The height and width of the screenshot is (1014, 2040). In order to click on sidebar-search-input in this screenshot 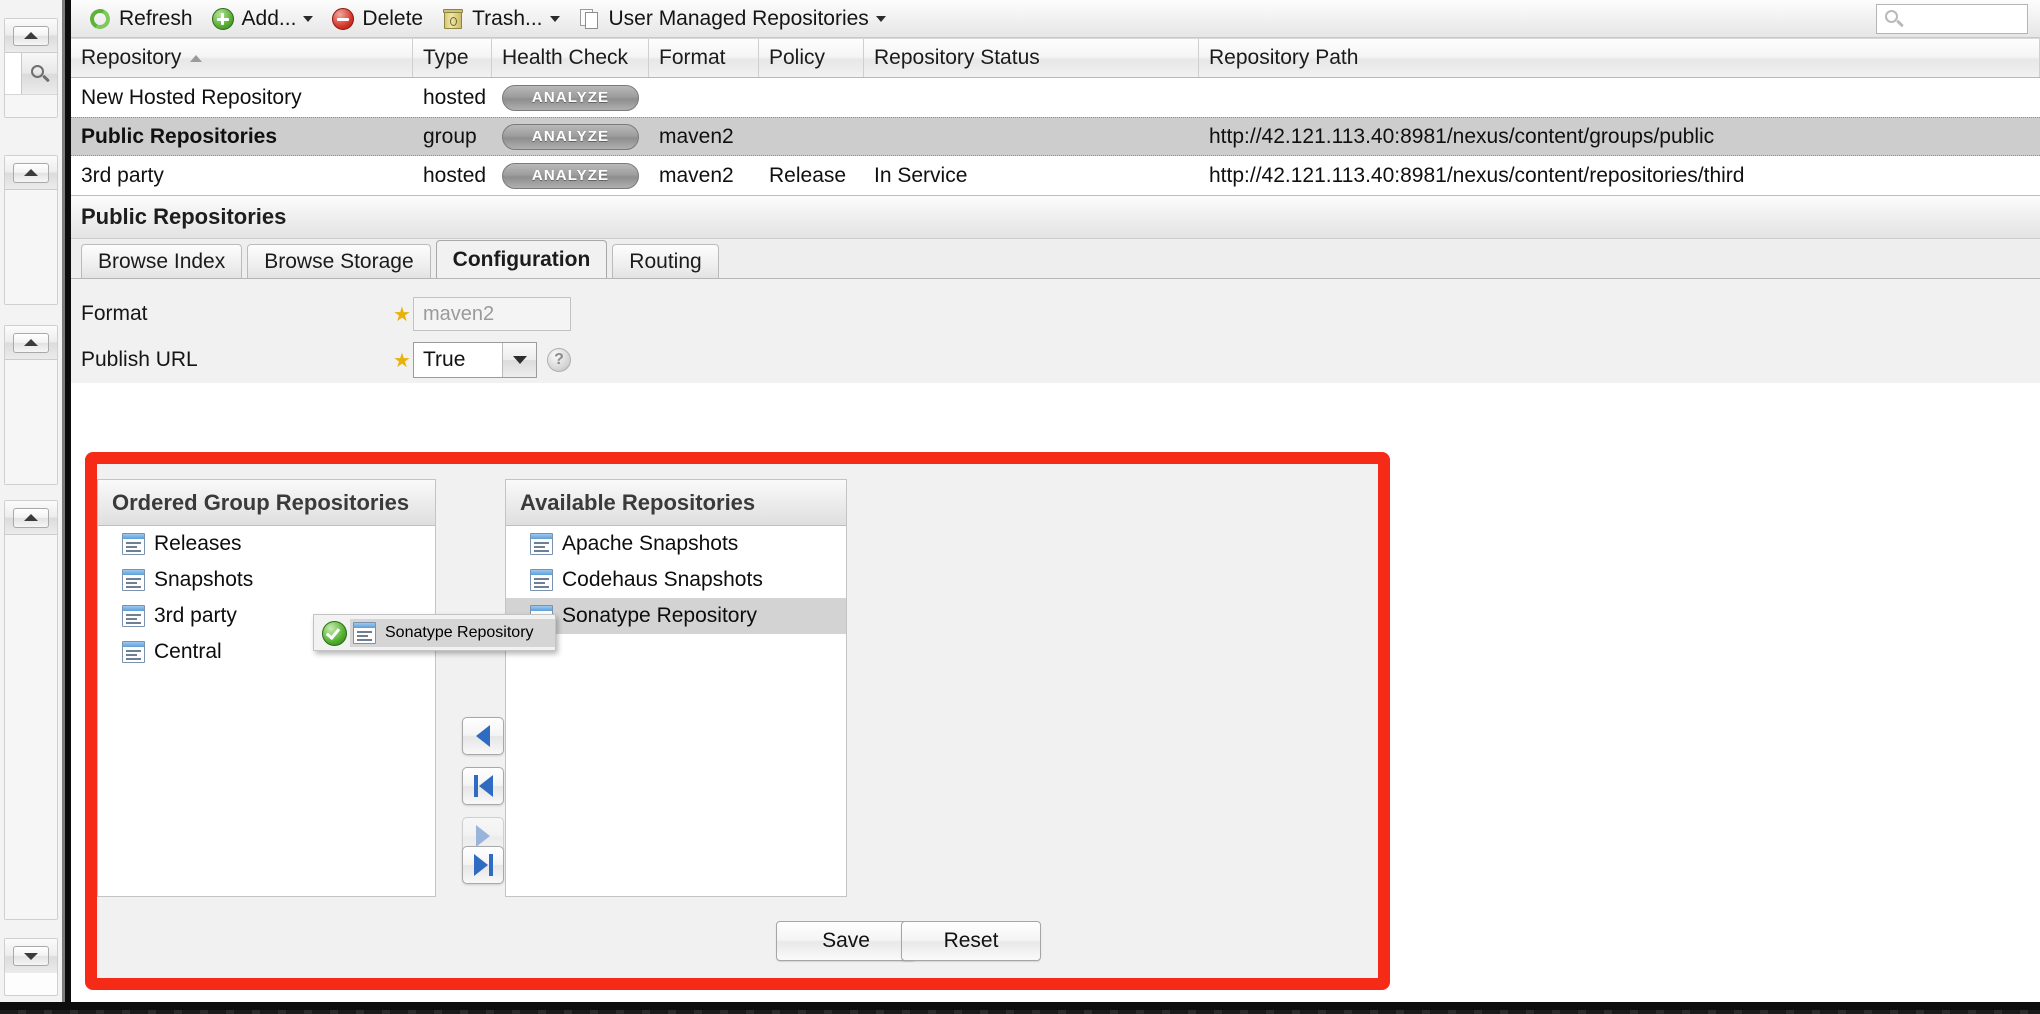, I will do `click(13, 73)`.